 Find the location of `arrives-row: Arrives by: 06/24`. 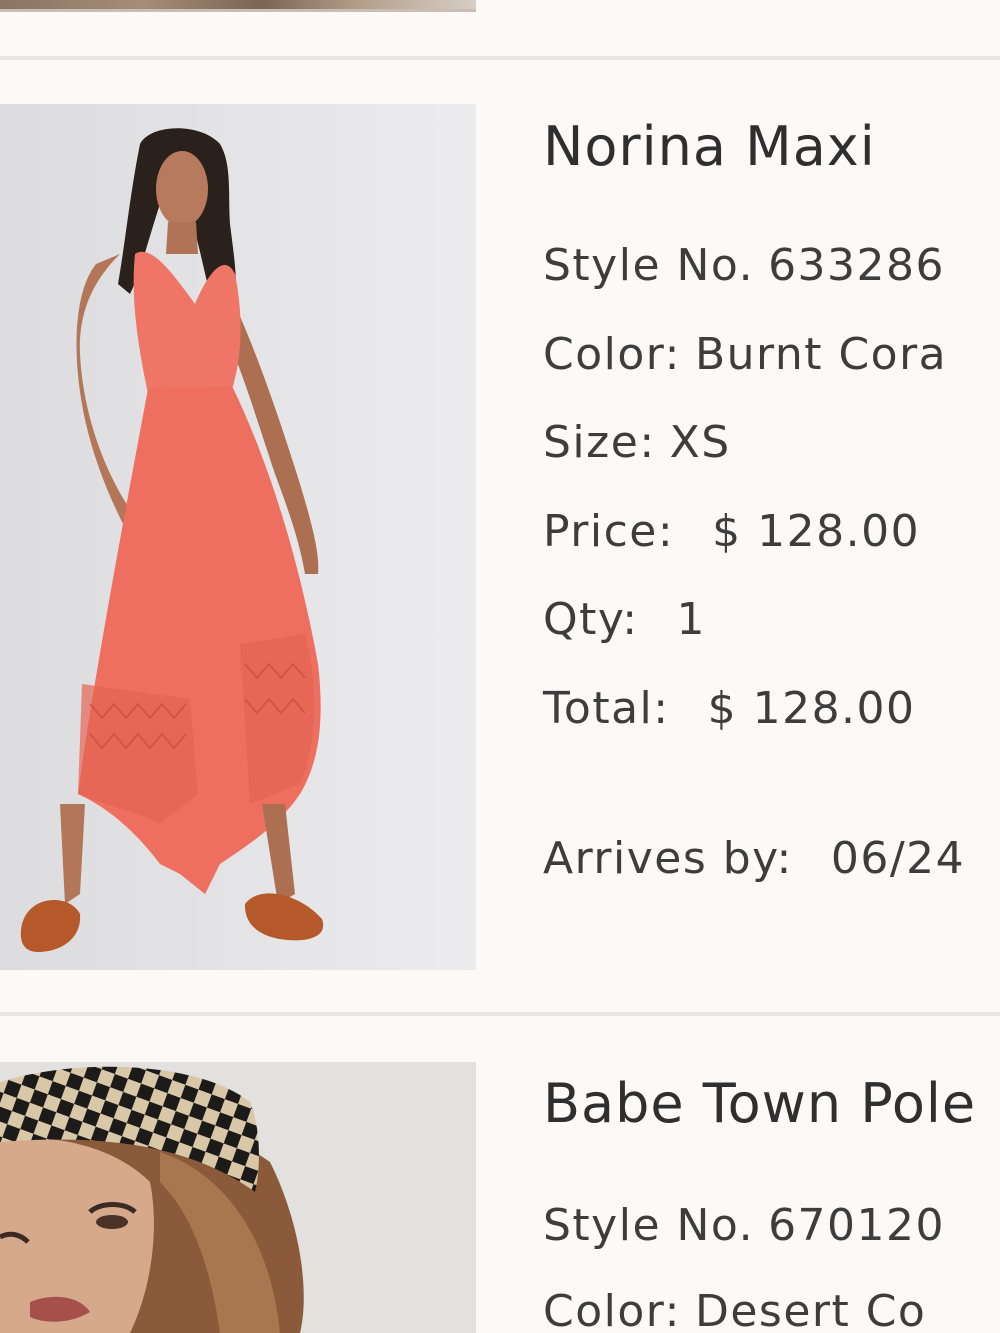

arrives-row: Arrives by: 06/24 is located at coordinates (754, 858).